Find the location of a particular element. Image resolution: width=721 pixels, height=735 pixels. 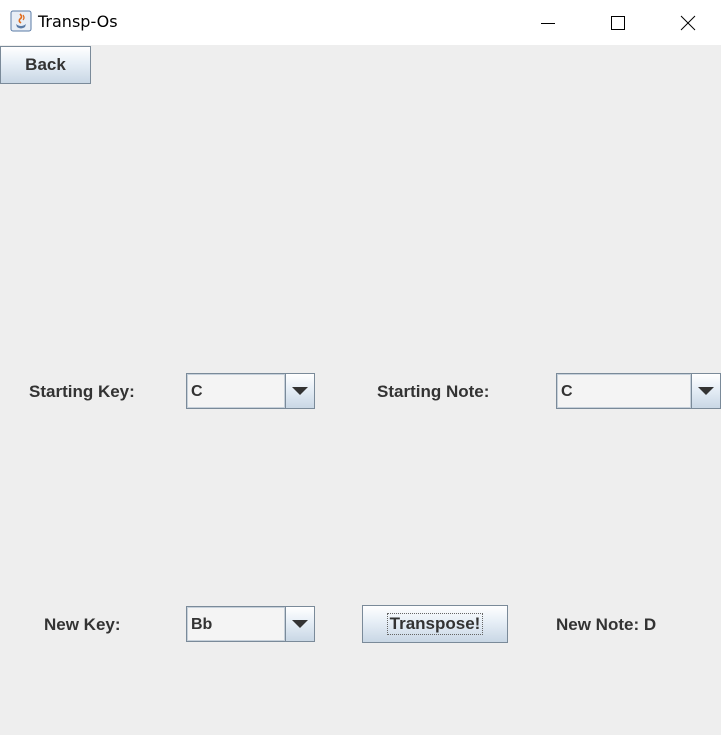

maximize-icon is located at coordinates (618, 22).